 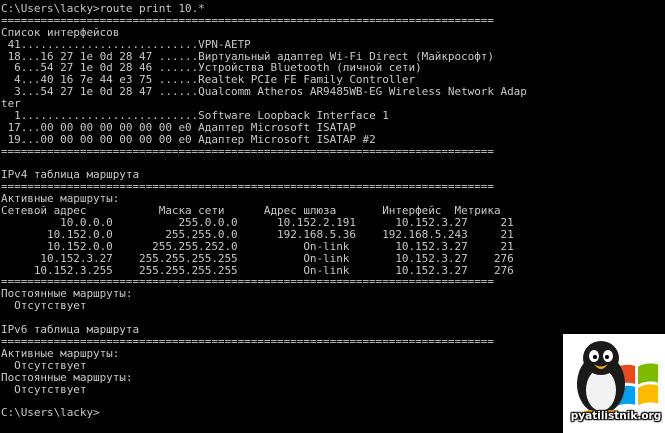 What do you see at coordinates (614, 383) in the screenshot?
I see `site-watermark-logo: pyatilistnik.org` at bounding box center [614, 383].